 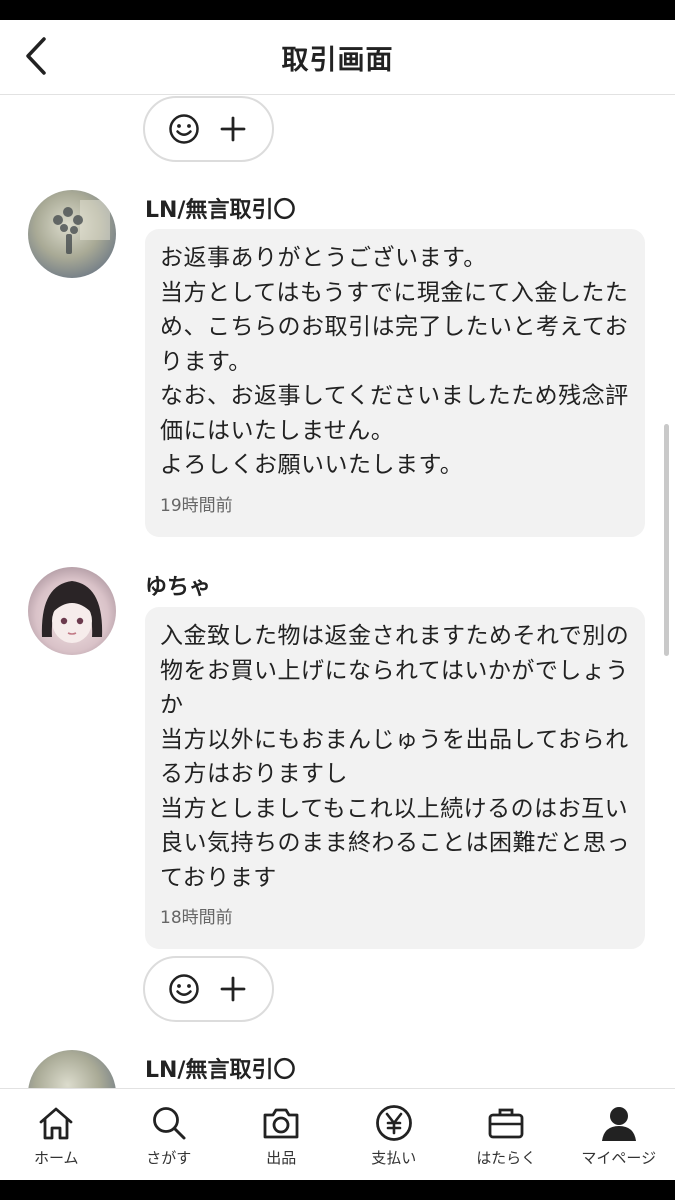 I want to click on page-title: 取引画面, so click(x=337, y=60).